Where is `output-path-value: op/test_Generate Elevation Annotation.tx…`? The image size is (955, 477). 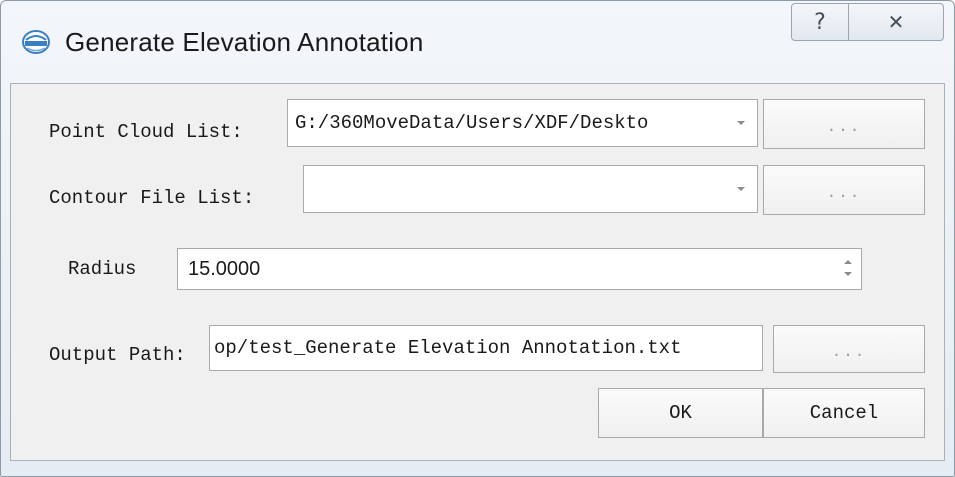 output-path-value: op/test_Generate Elevation Annotation.tx… is located at coordinates (448, 348).